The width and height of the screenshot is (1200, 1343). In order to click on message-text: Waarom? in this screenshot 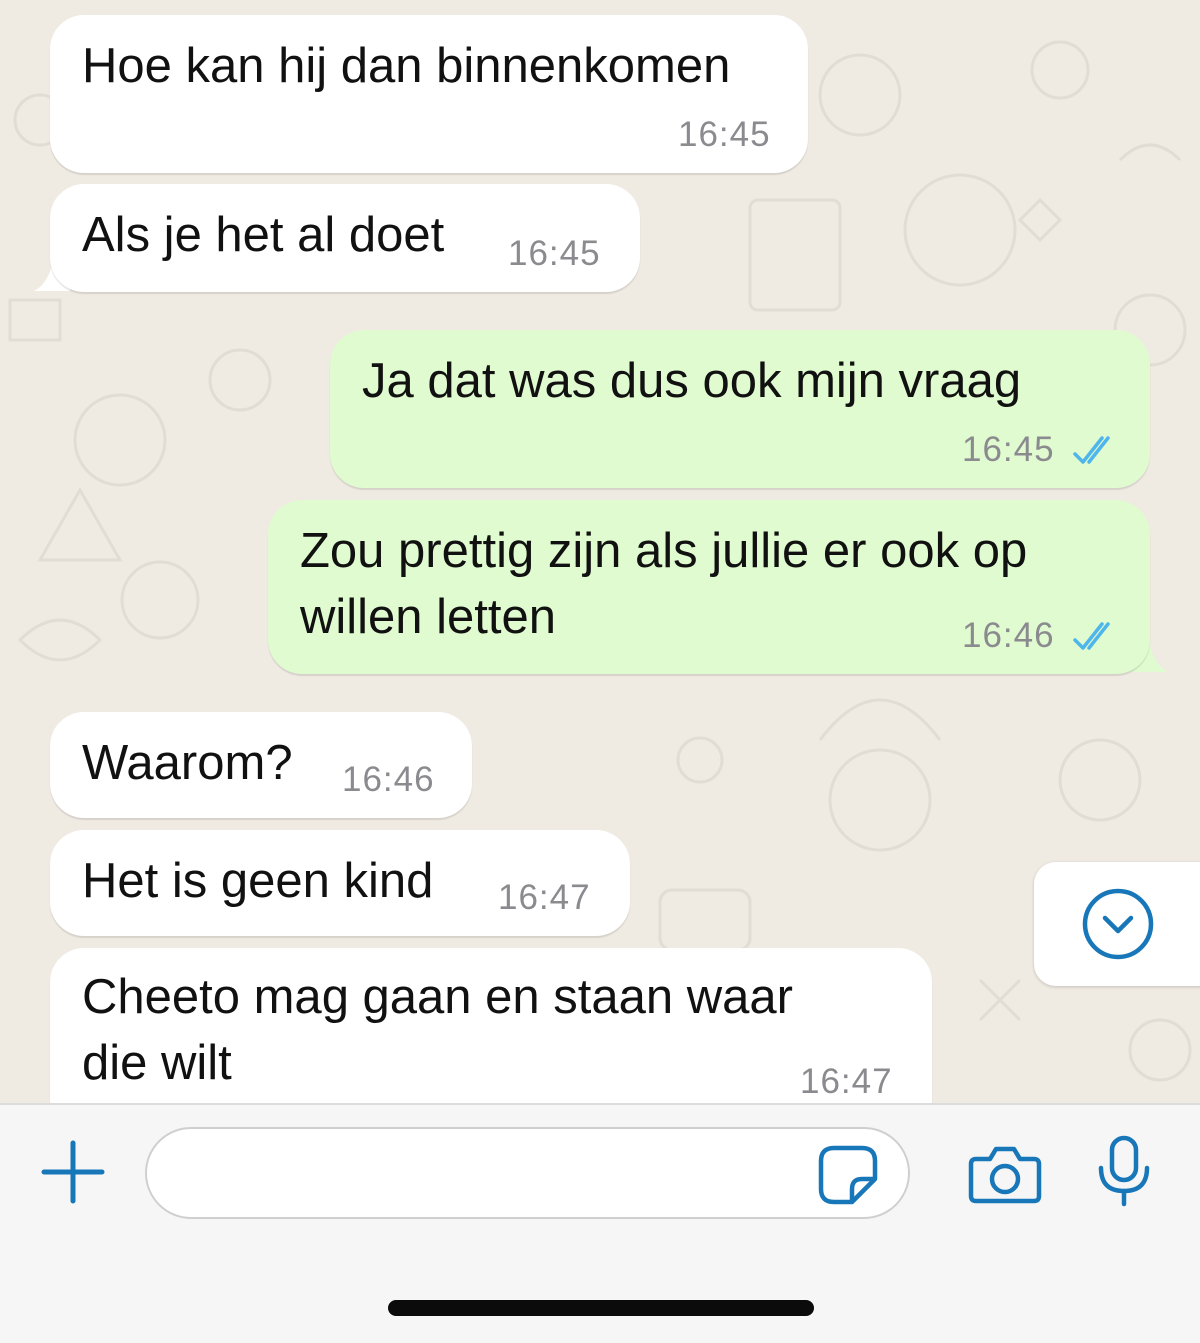, I will do `click(187, 763)`.